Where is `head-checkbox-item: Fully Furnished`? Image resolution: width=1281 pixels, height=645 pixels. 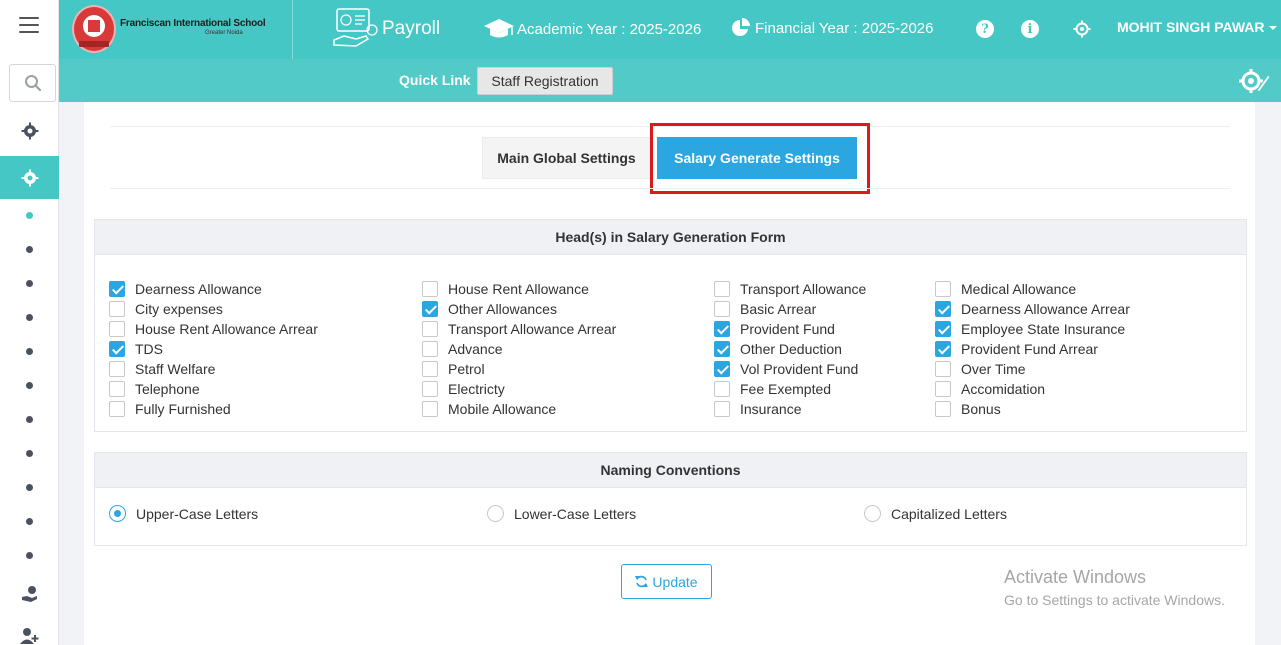
head-checkbox-item: Fully Furnished is located at coordinates (170, 409).